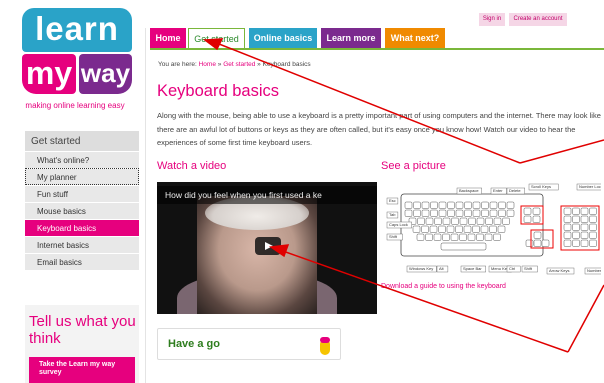 The image size is (604, 383). Describe the element at coordinates (82, 227) in the screenshot. I see `sidebar-item-keyboard-basics: Keyboard basics` at that location.